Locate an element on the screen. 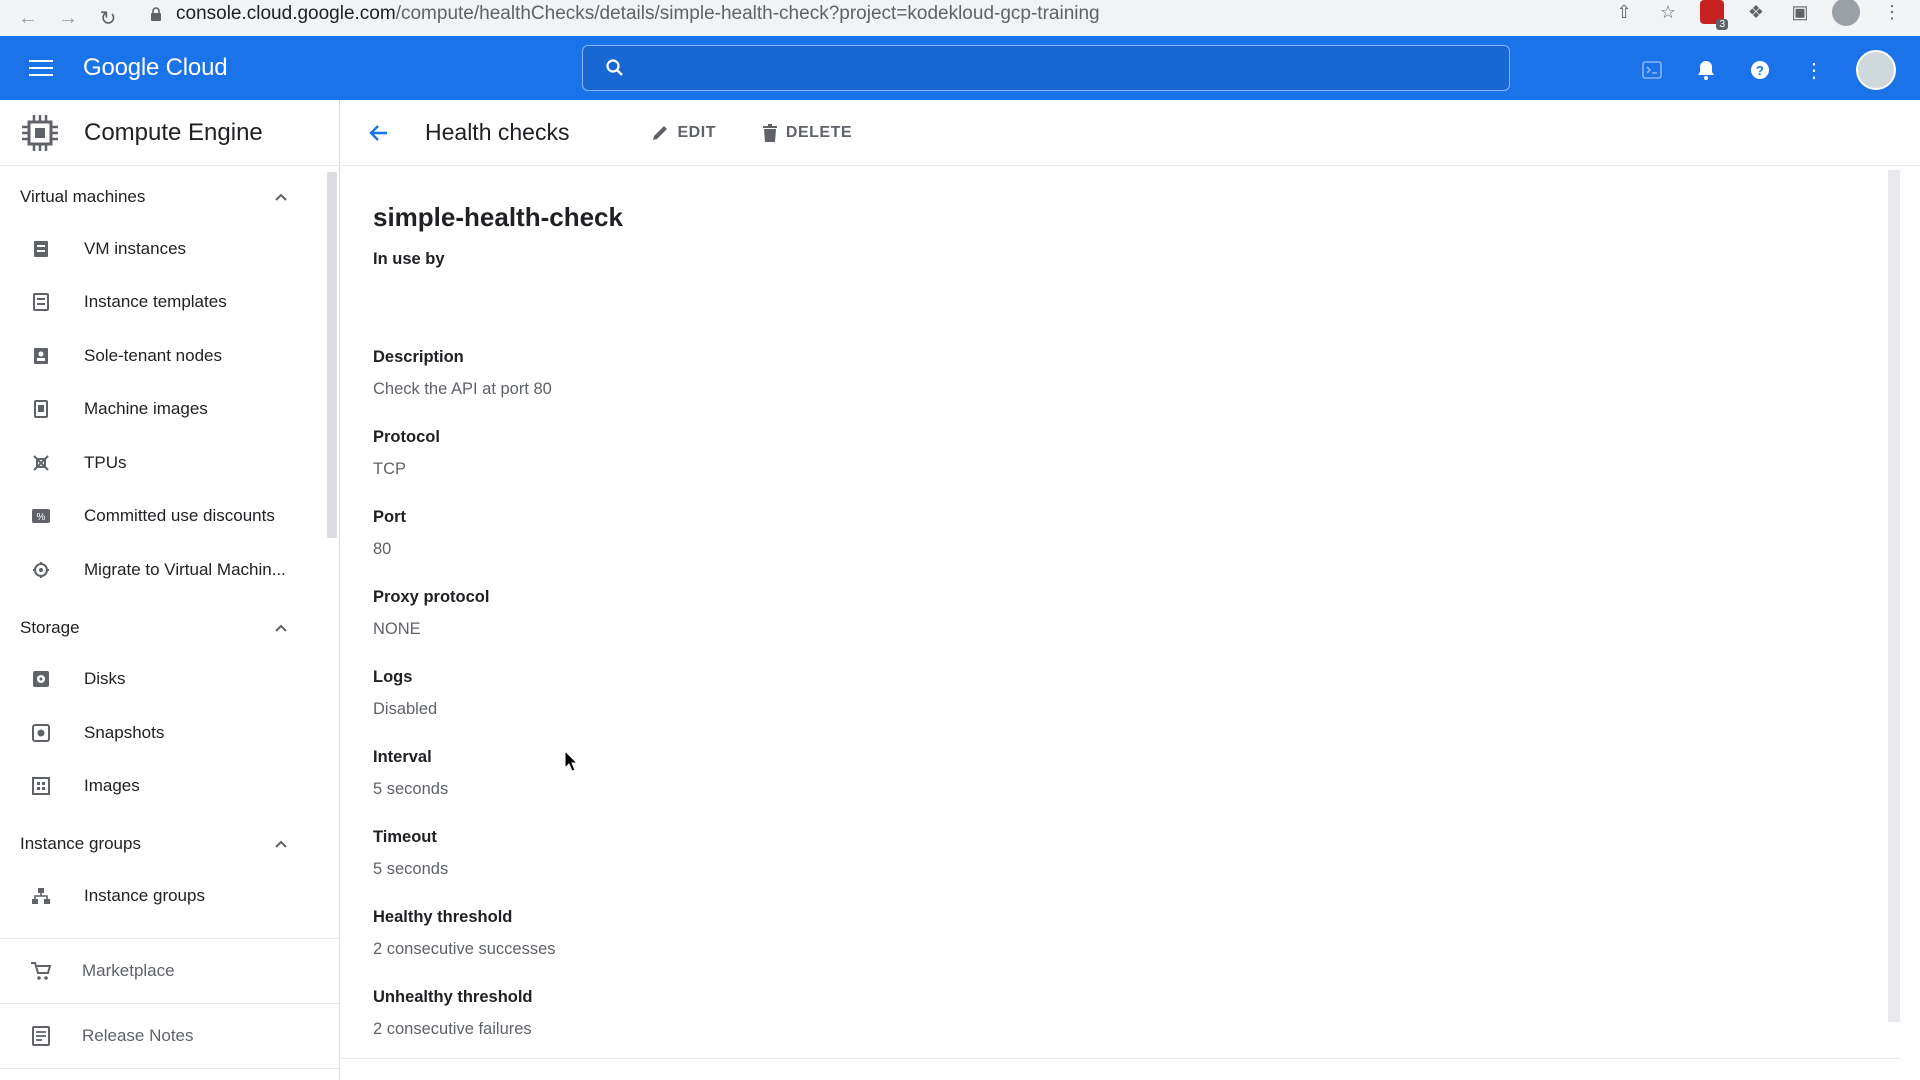 The height and width of the screenshot is (1080, 1920). share-icon: ⇧ is located at coordinates (1624, 12).